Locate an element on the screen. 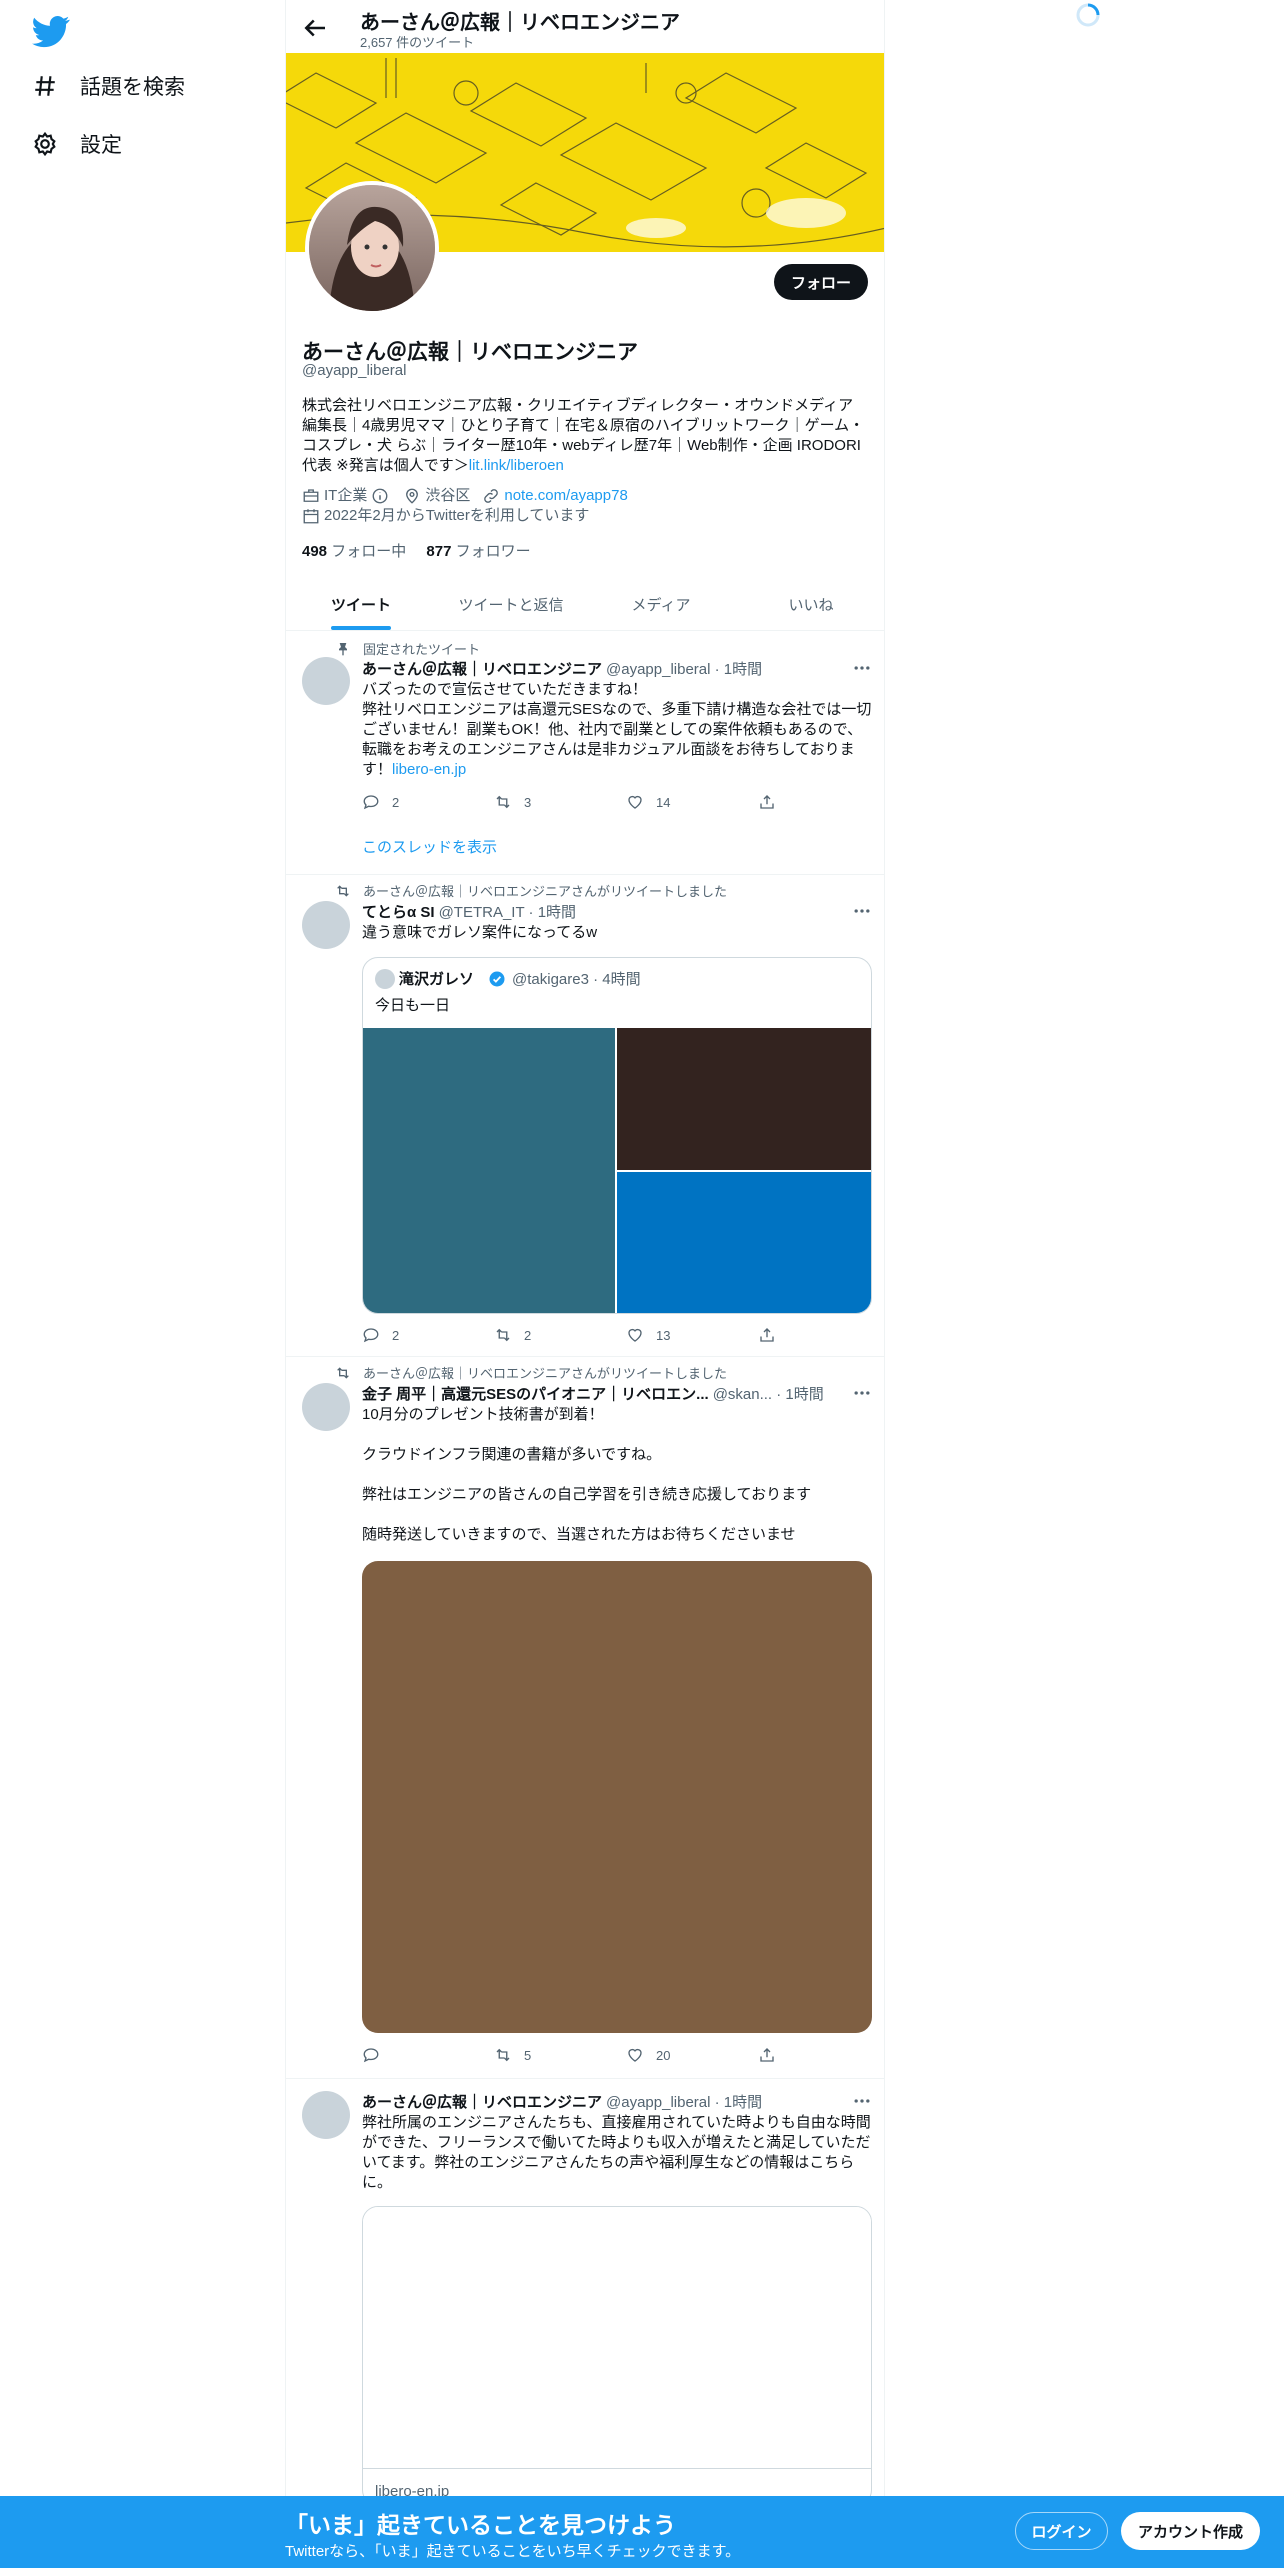 Image resolution: width=1284 pixels, height=2568 pixels. quoted-tweet-header: 滝沢ガレソ @takigare3 · 4時間 is located at coordinates (508, 978).